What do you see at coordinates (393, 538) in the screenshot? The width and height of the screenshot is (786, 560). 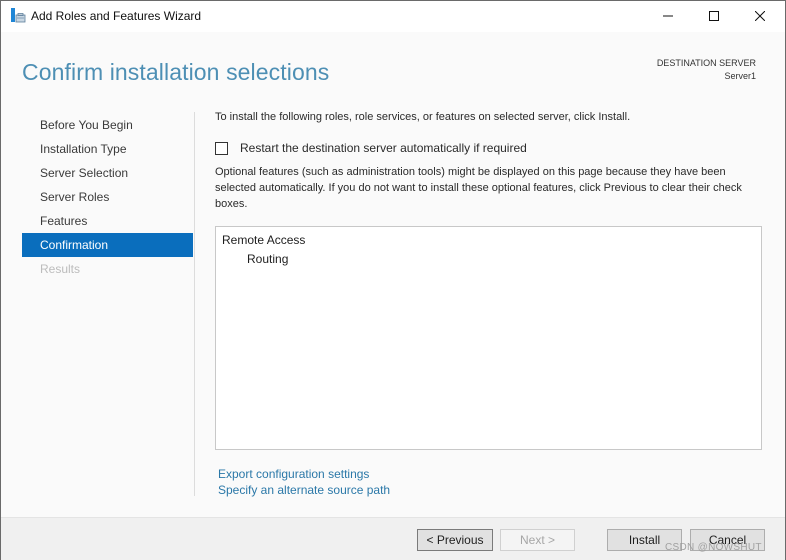 I see `wizard-footer: < Previous Next > Install Cancel` at bounding box center [393, 538].